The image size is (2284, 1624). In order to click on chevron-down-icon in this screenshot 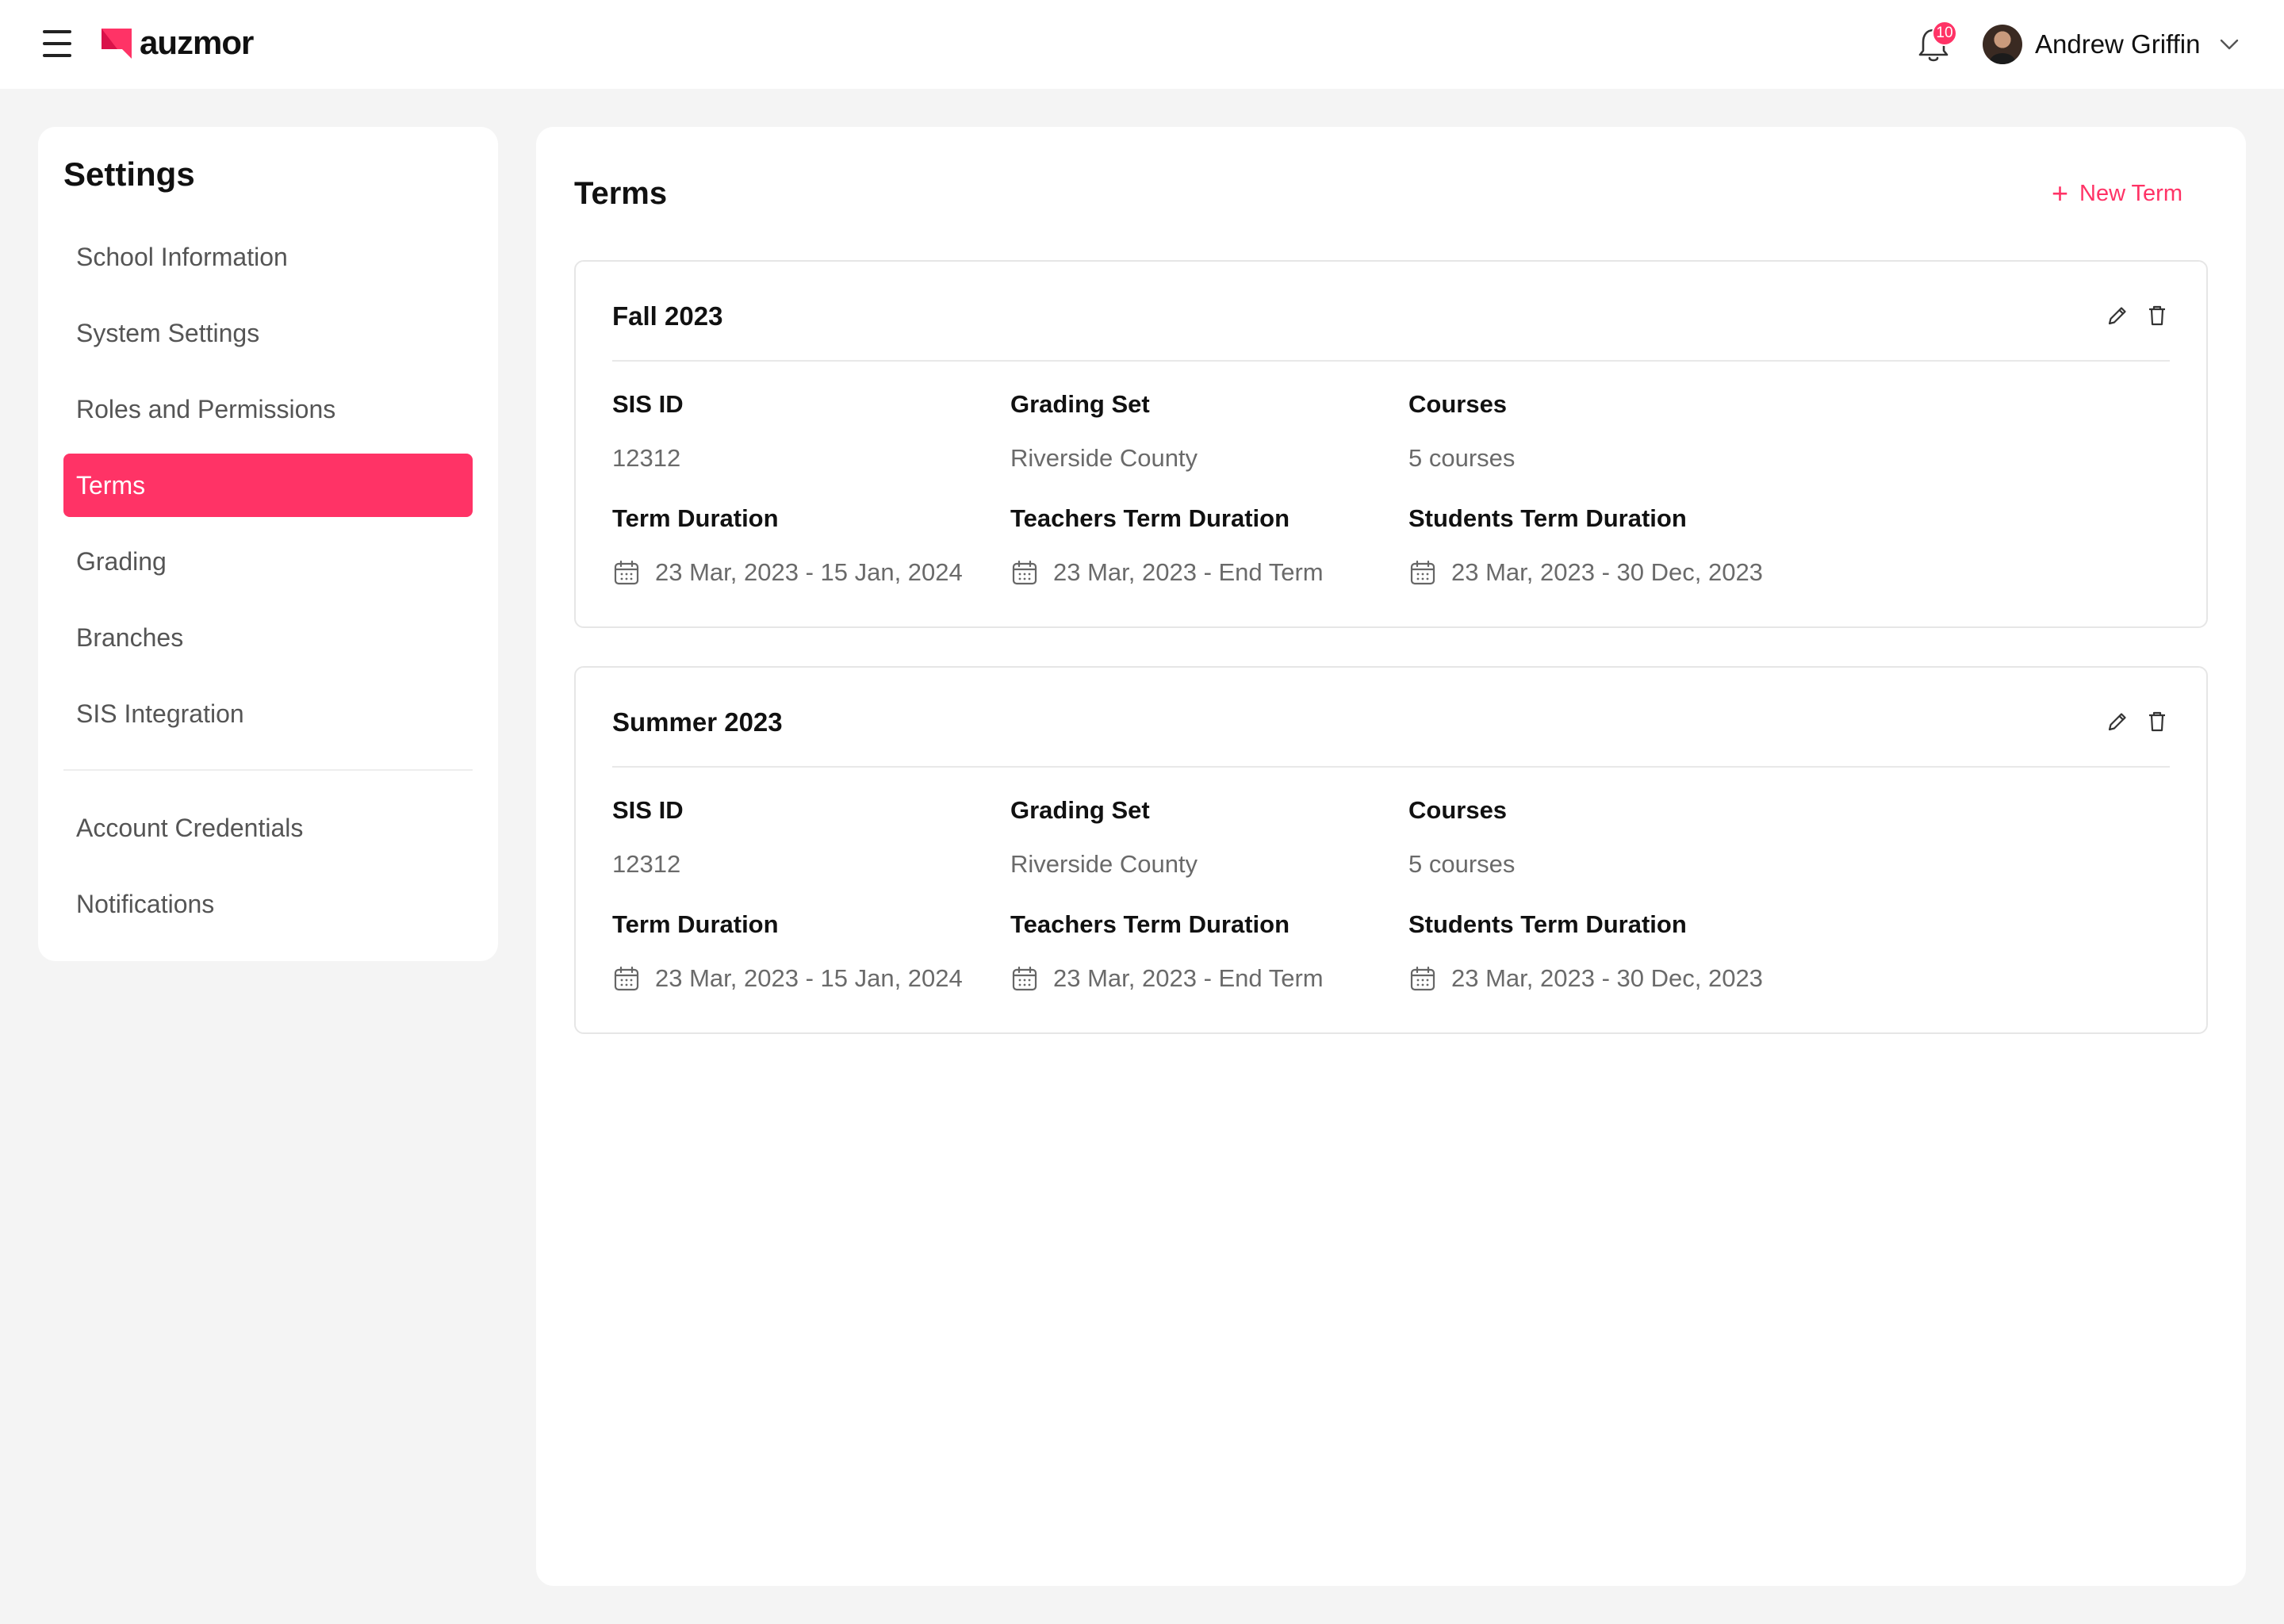, I will do `click(2230, 44)`.